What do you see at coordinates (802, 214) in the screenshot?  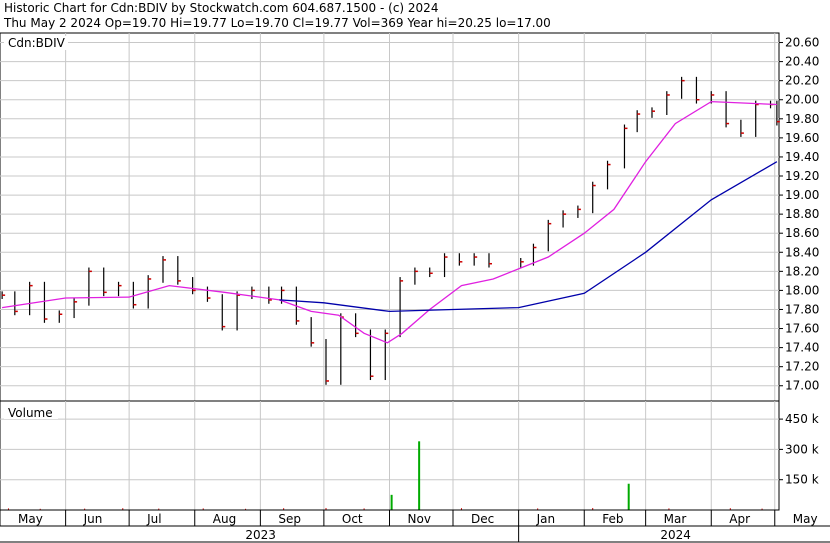 I see `price-ytick-label: 18.80` at bounding box center [802, 214].